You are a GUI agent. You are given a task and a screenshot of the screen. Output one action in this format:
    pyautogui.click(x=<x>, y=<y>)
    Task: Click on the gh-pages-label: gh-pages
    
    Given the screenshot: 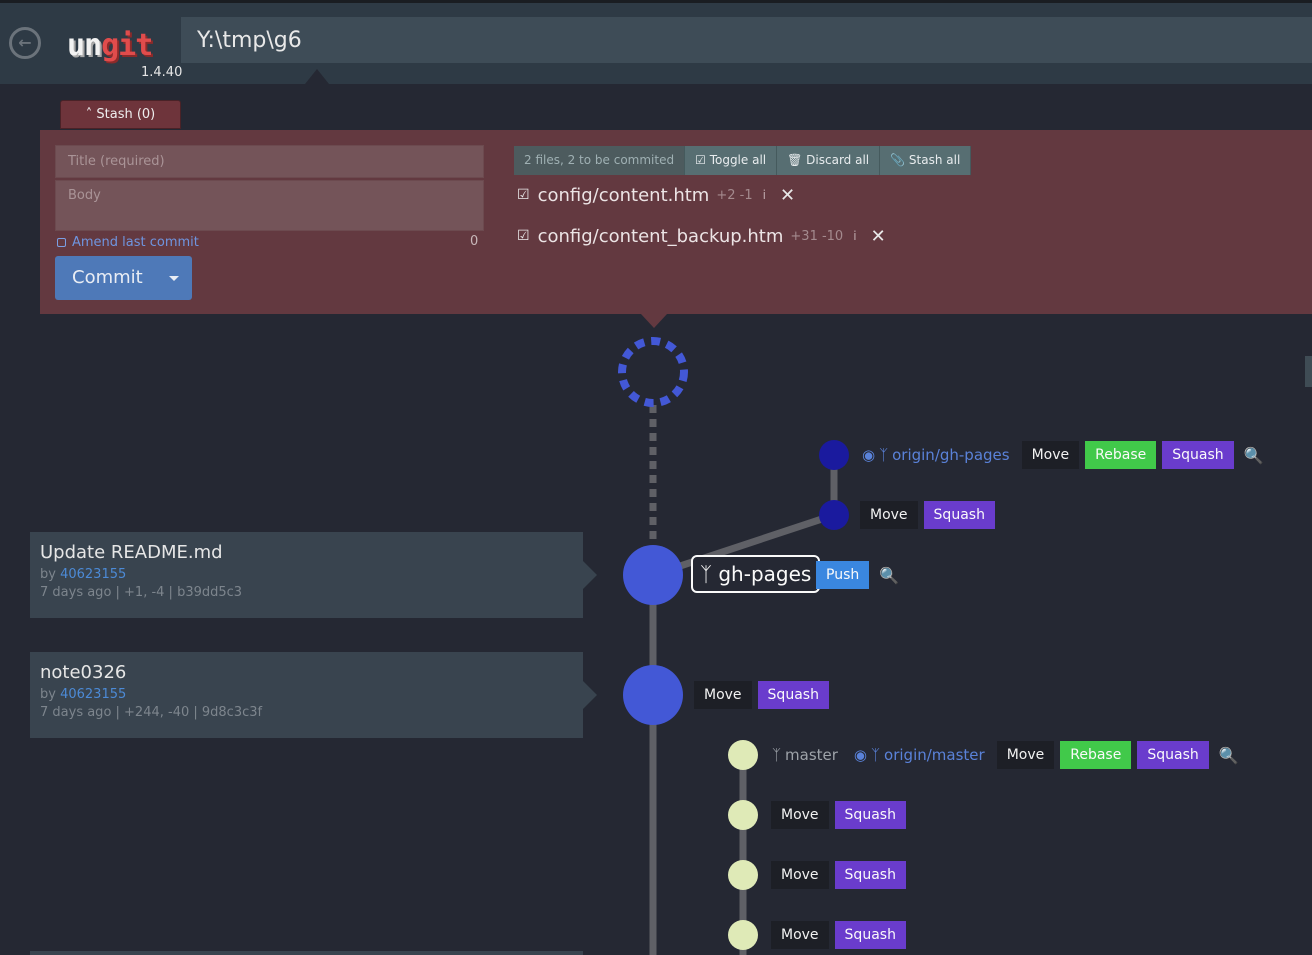 What is the action you would take?
    pyautogui.click(x=765, y=574)
    